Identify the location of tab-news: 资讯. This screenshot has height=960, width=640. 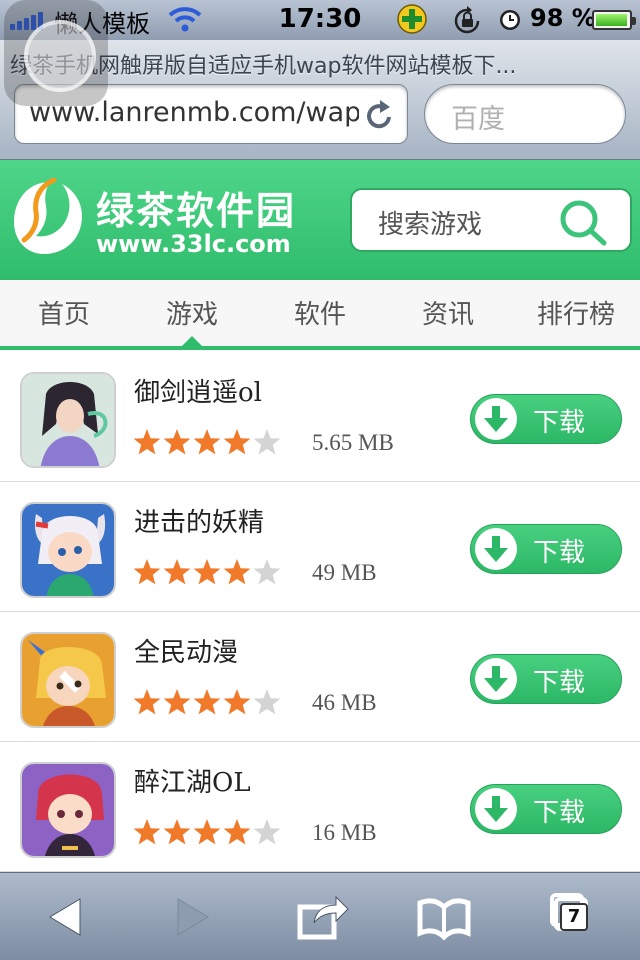
(448, 312).